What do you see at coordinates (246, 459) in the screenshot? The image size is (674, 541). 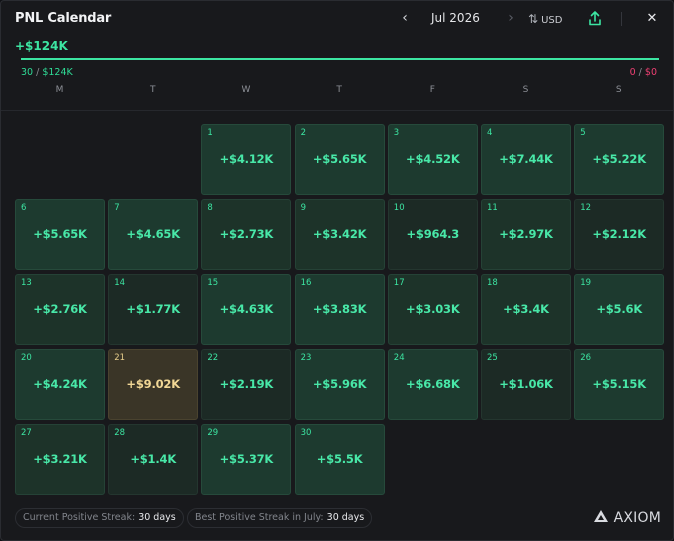 I see `calendar-day-cell: 29 +$5.37K` at bounding box center [246, 459].